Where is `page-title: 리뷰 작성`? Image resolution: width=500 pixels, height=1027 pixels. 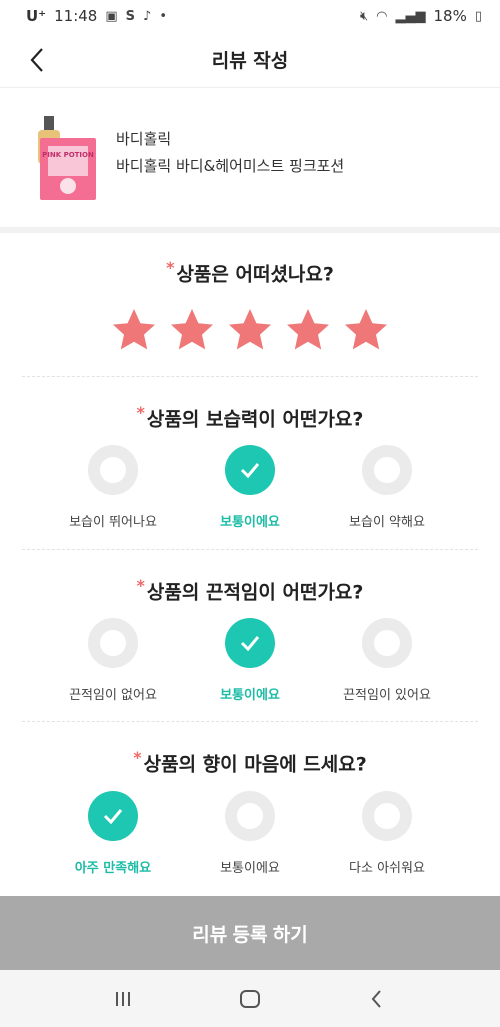 page-title: 리뷰 작성 is located at coordinates (250, 61).